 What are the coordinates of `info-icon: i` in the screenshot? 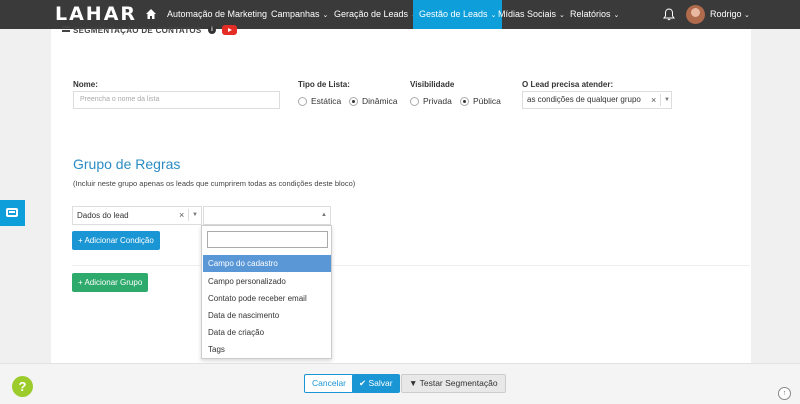 It's located at (212, 30).